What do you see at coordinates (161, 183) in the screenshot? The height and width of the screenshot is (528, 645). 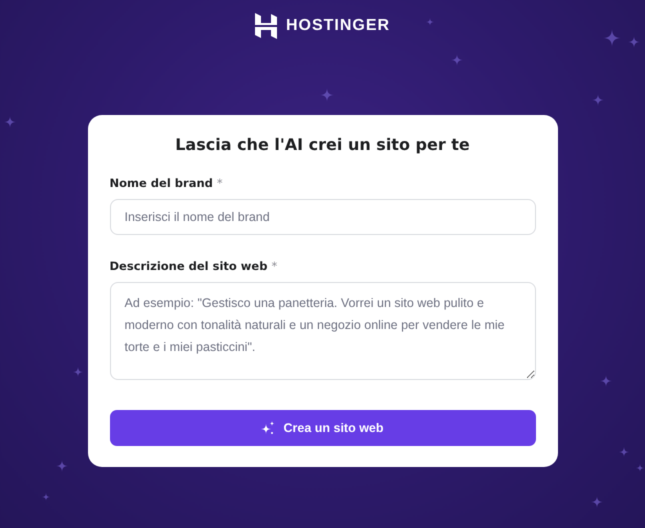 I see `field-label: Nome del brand` at bounding box center [161, 183].